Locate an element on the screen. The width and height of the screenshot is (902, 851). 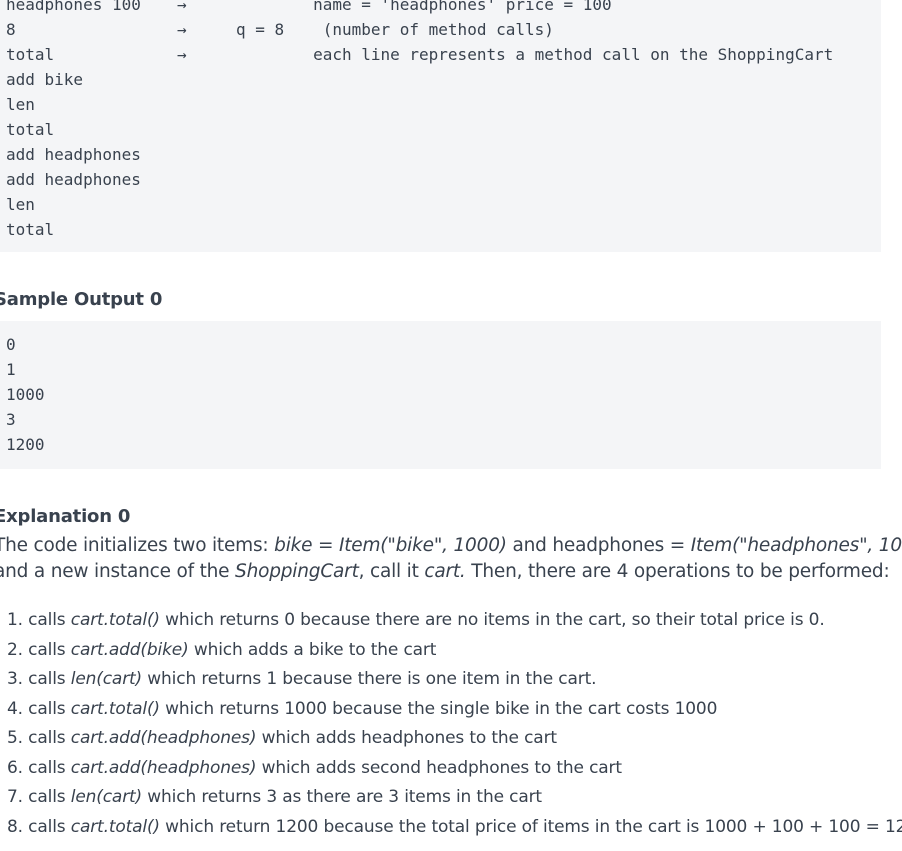
code-ref: Item("headphones", 100), is located at coordinates (796, 545).